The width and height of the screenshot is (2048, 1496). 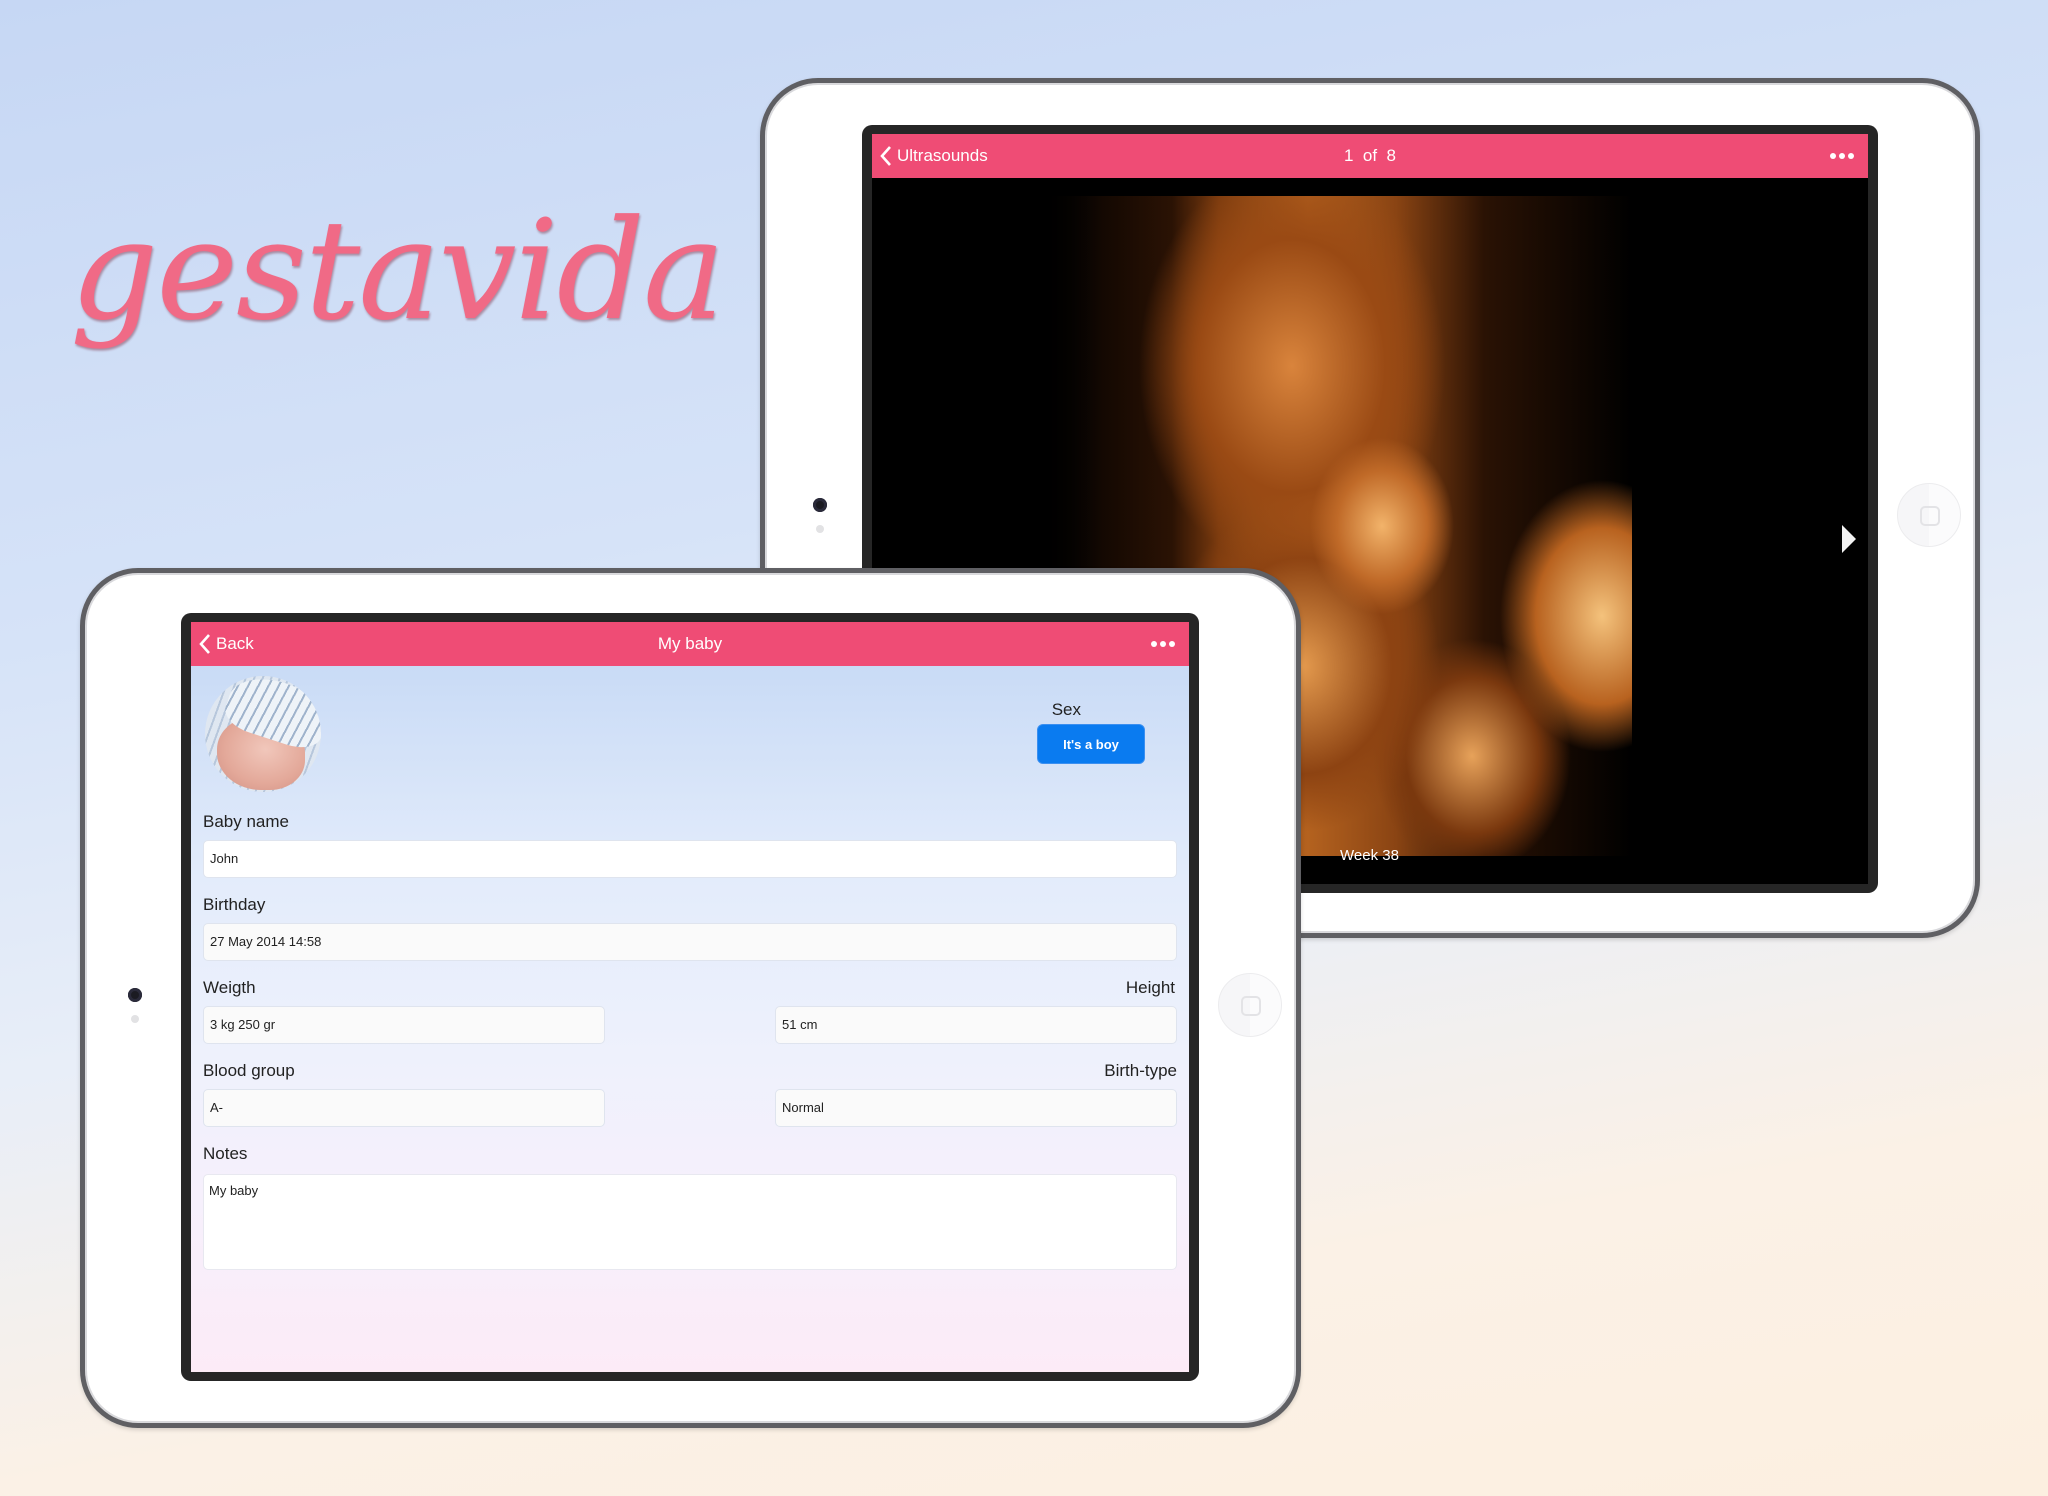 I want to click on blood-group-label: Blood group, so click(x=249, y=1070).